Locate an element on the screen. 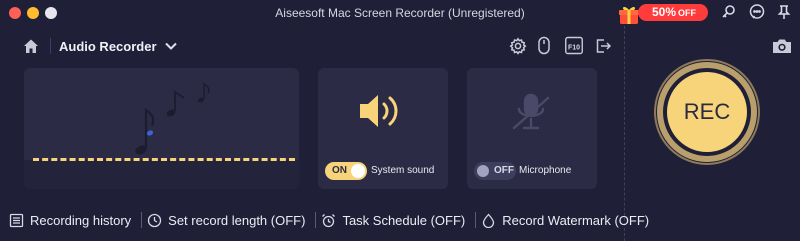 This screenshot has width=800, height=241. recording-history-label: Recording history is located at coordinates (81, 220).